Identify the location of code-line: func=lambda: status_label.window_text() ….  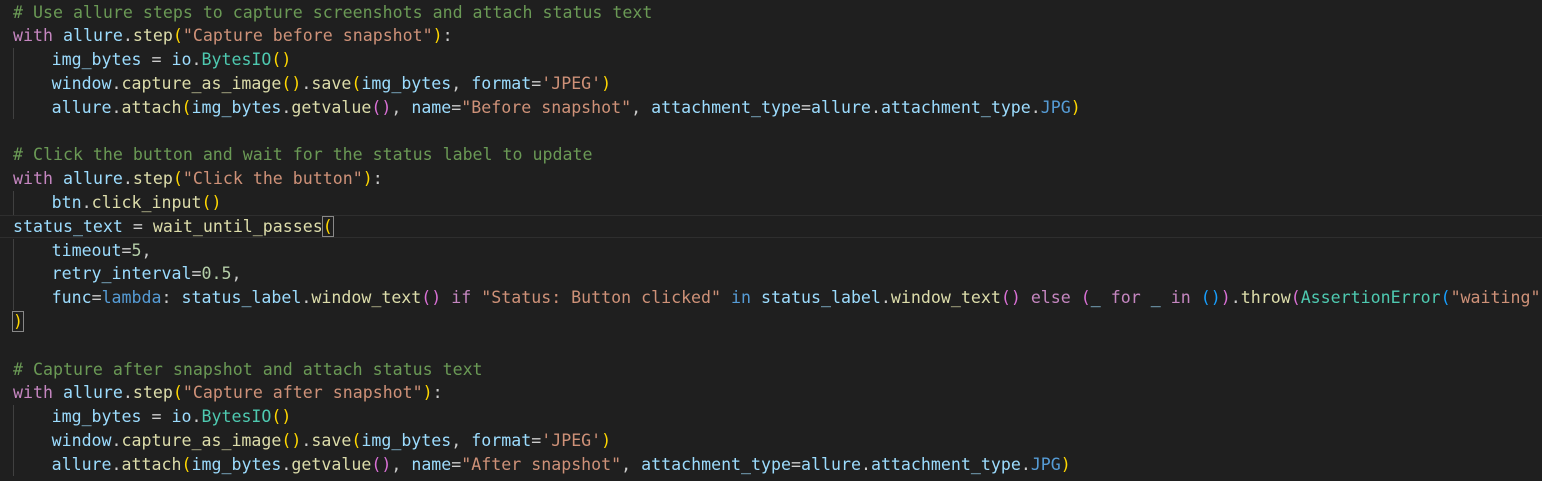
(771, 298).